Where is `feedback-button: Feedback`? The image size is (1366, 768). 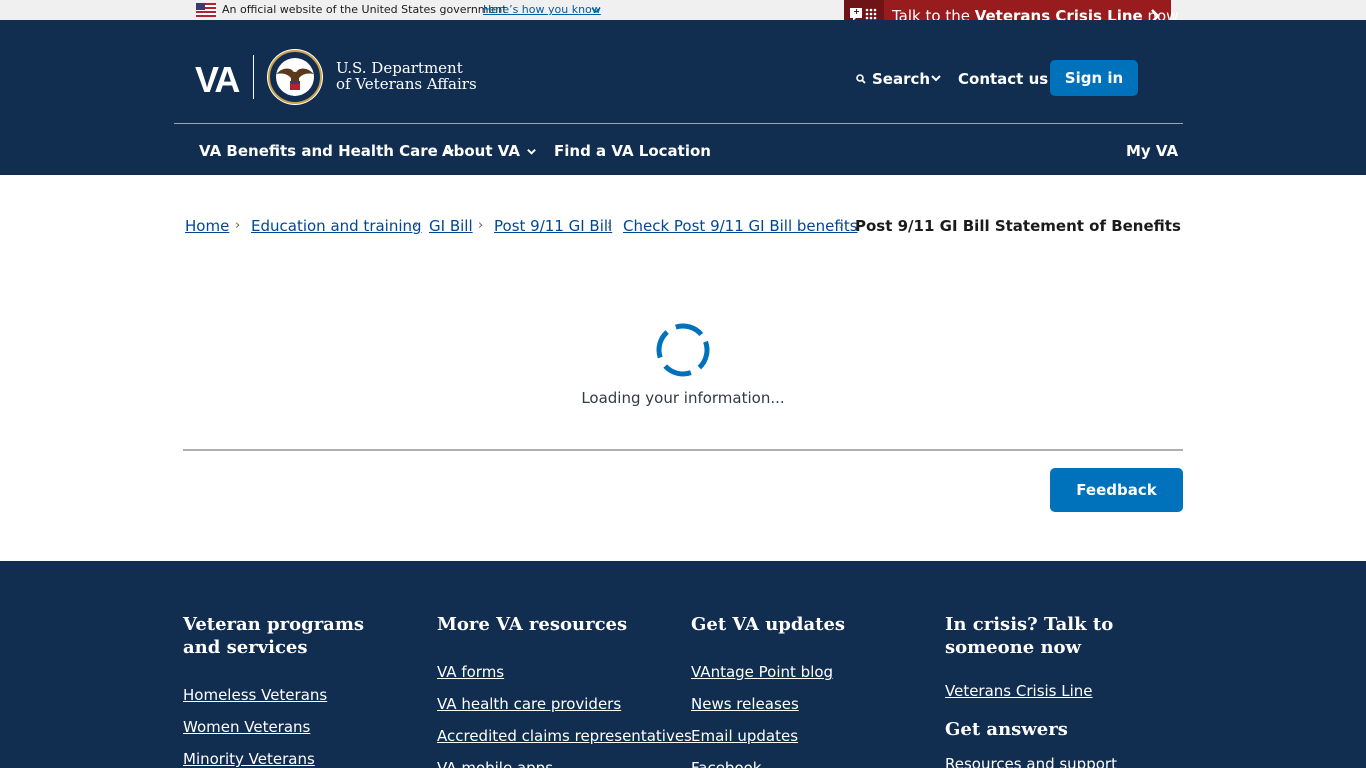 feedback-button: Feedback is located at coordinates (1116, 490).